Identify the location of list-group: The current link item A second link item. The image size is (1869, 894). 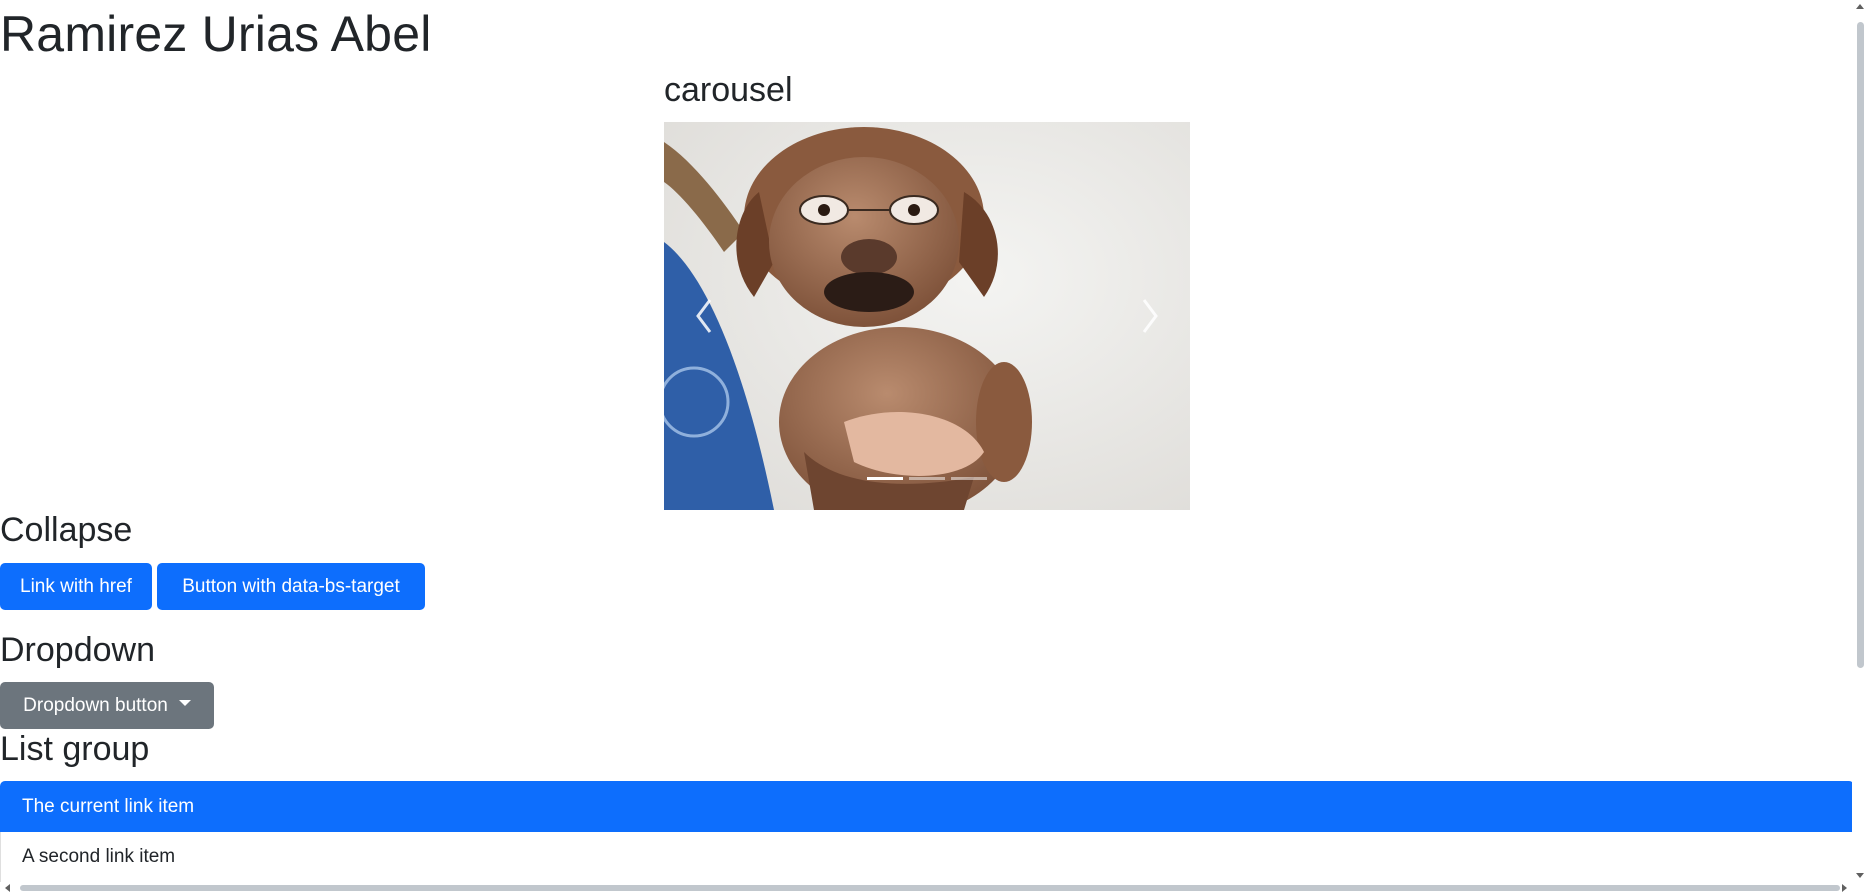
(926, 831).